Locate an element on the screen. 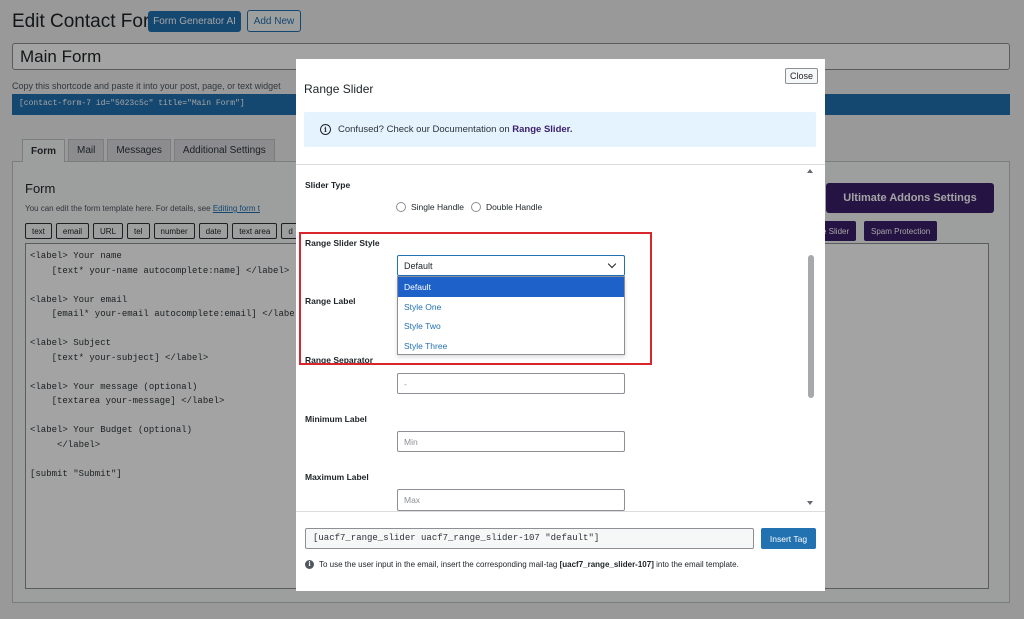  slider-type-radio-group: Single Handle Double Handle is located at coordinates (469, 207).